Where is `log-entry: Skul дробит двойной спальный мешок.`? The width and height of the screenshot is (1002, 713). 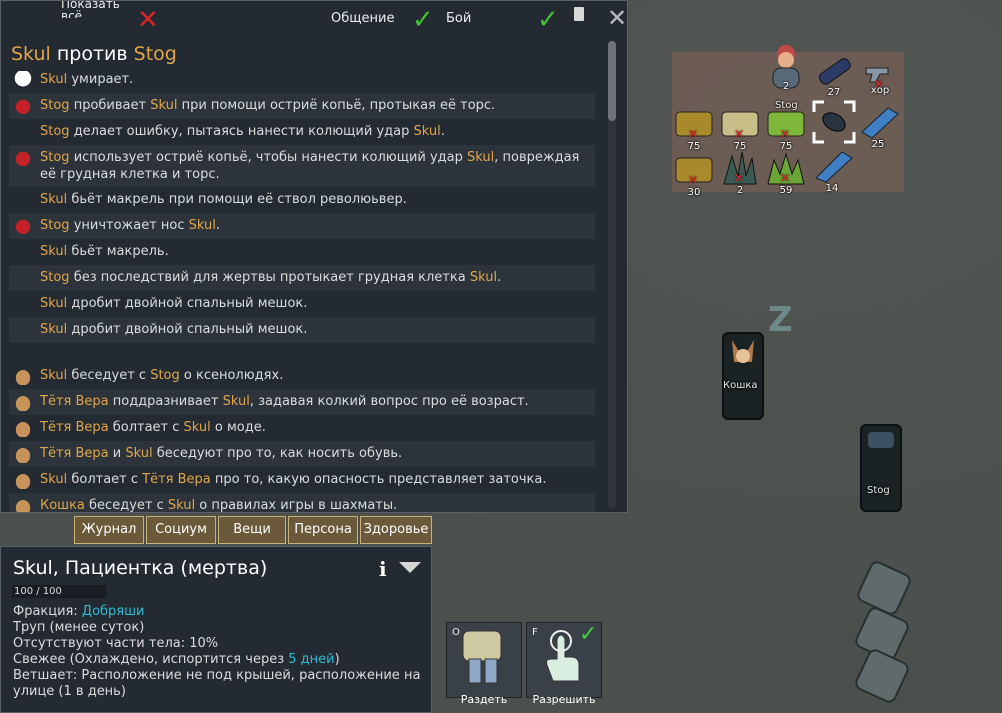 log-entry: Skul дробит двойной спальный мешок. is located at coordinates (302, 304).